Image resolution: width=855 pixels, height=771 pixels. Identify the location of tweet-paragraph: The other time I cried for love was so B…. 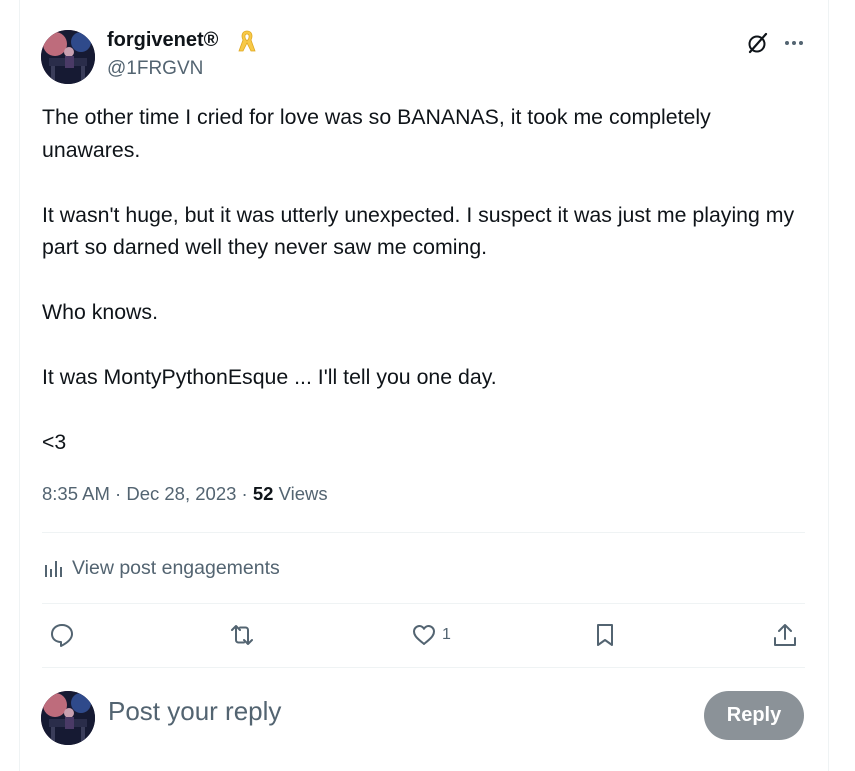
(376, 133).